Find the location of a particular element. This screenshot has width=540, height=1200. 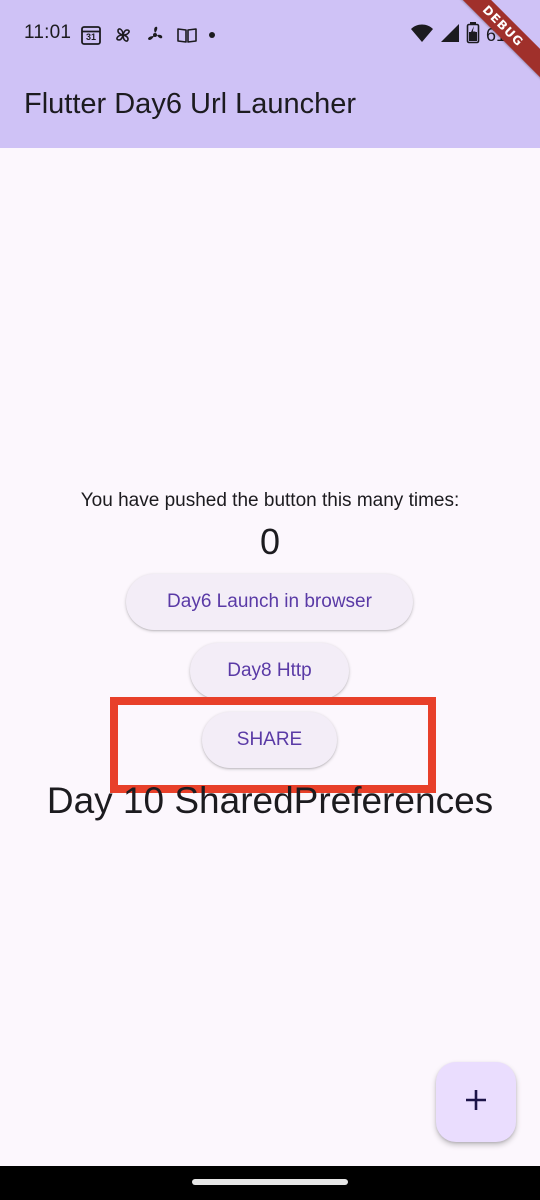

status-time: 11:01 is located at coordinates (48, 32).